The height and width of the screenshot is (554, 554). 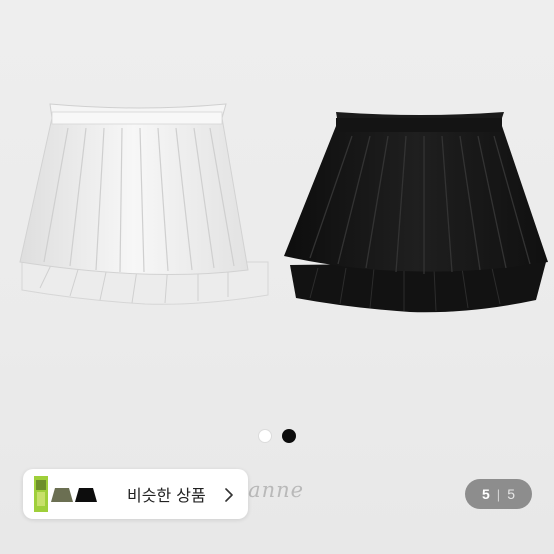 I want to click on current-page: 5, so click(x=486, y=494).